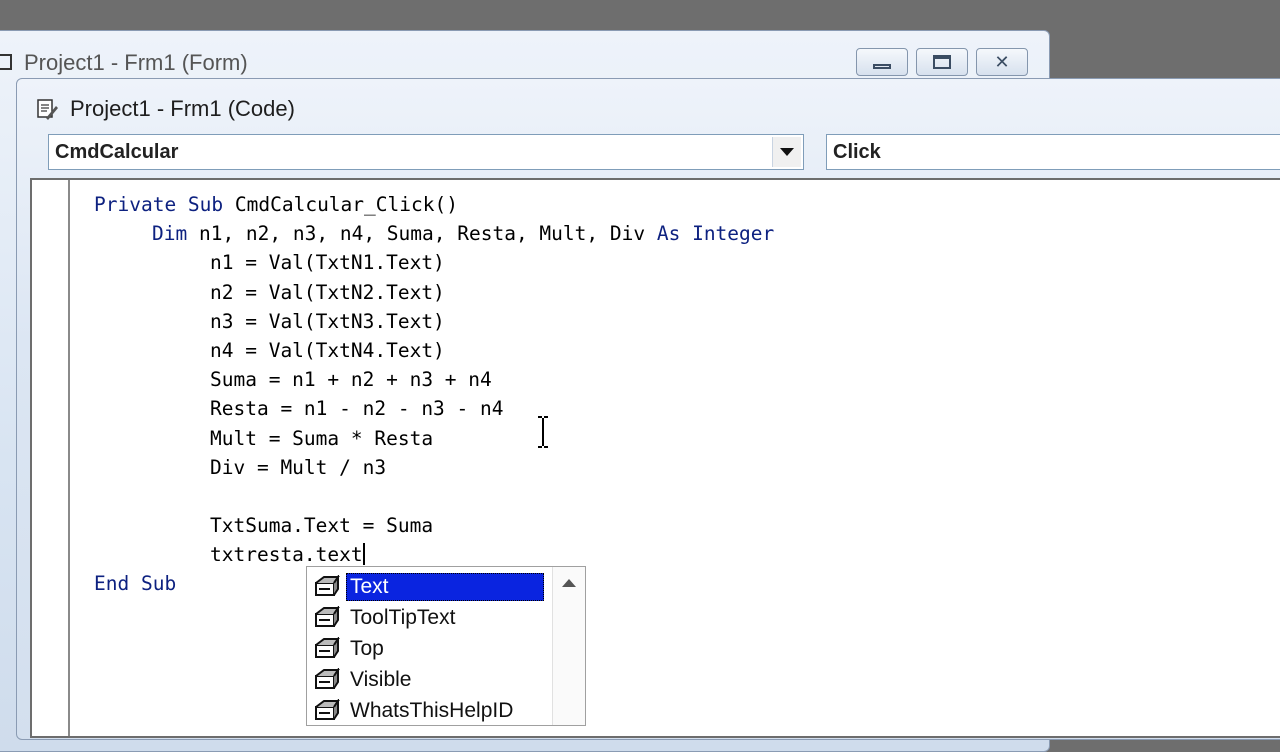 The width and height of the screenshot is (1280, 752). I want to click on autocomplete-item-label: Text, so click(445, 586).